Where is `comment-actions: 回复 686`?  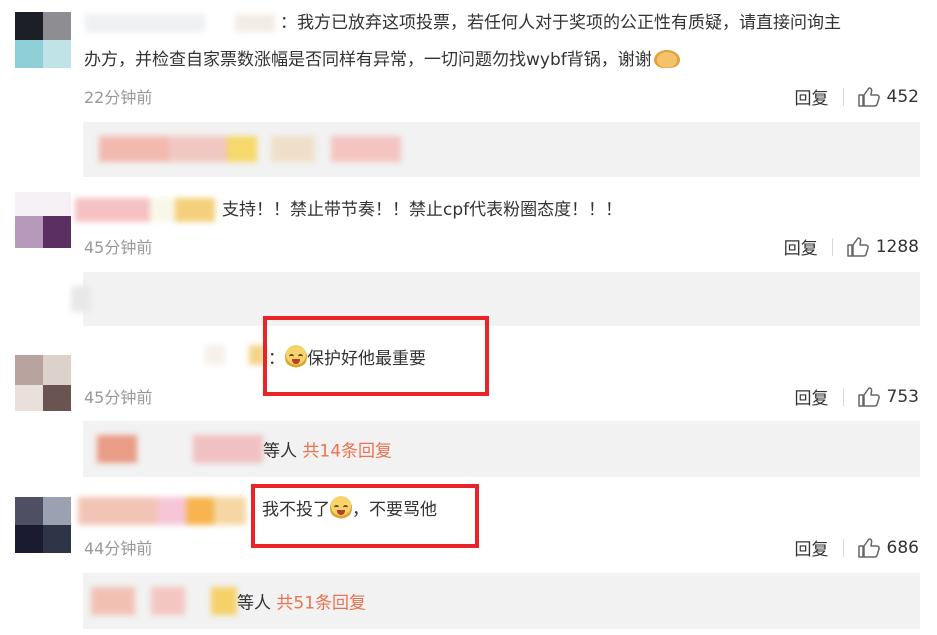 comment-actions: 回复 686 is located at coordinates (857, 548).